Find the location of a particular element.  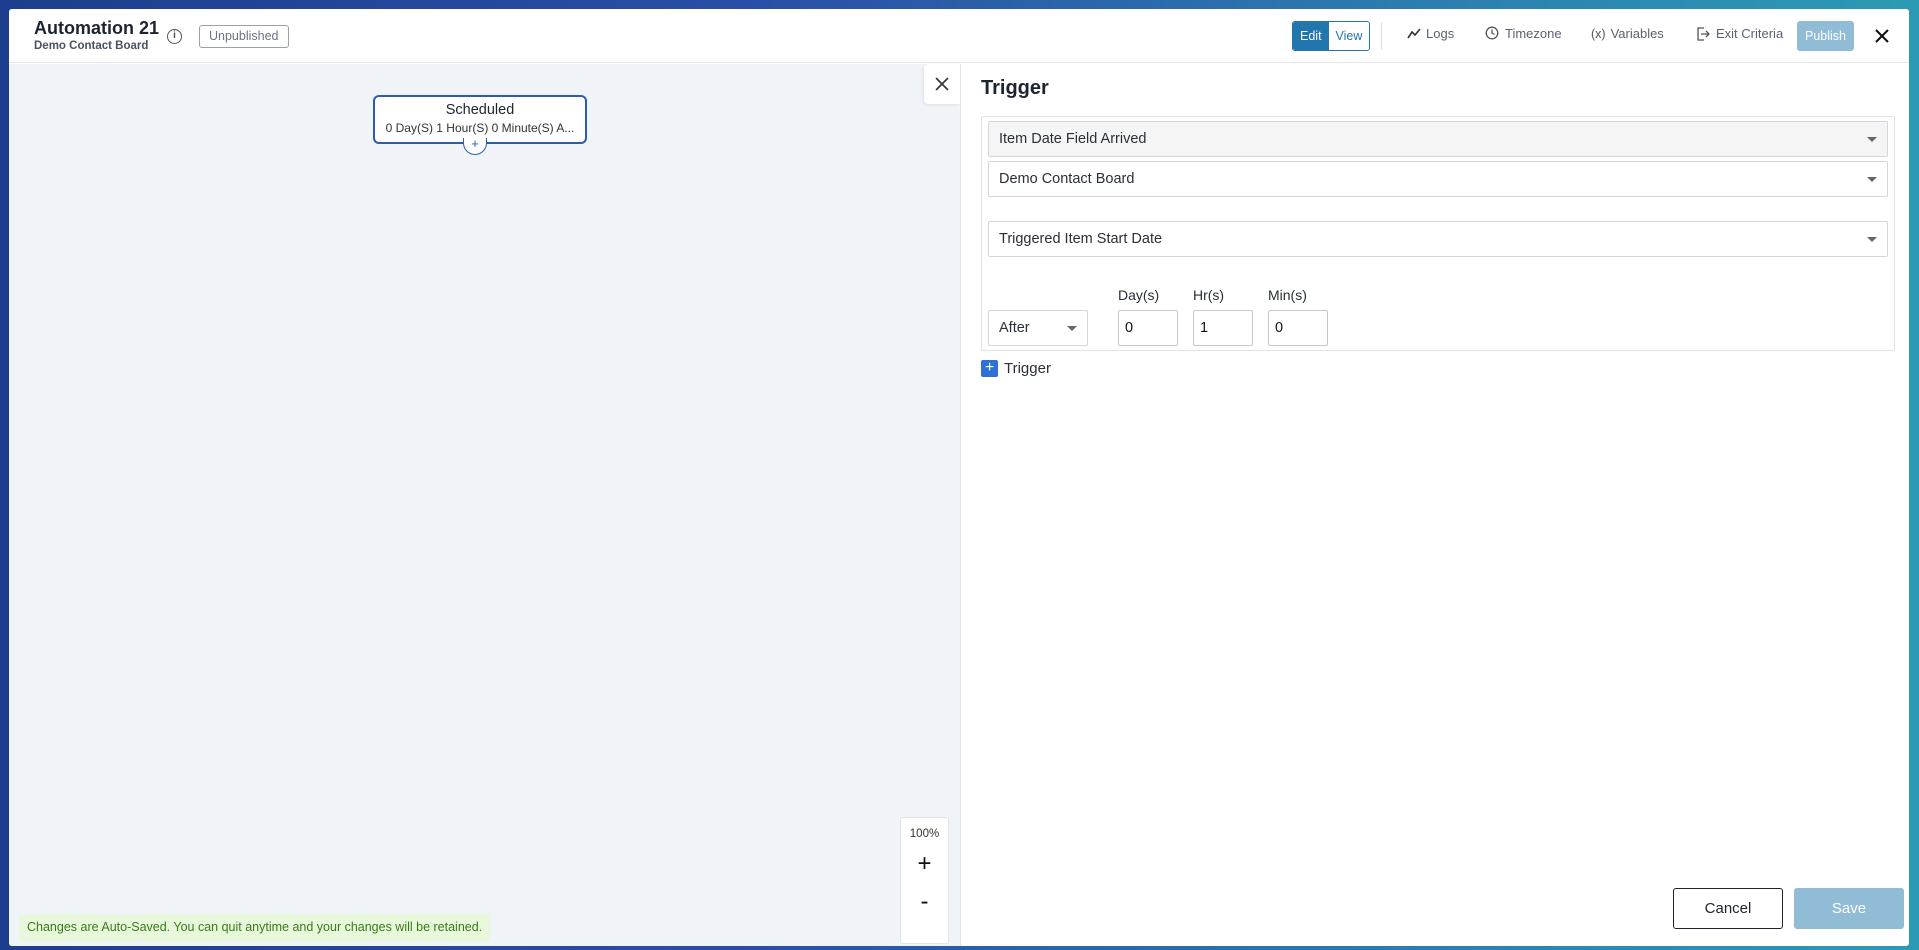

add-trigger-button: + Trigger is located at coordinates (1016, 368).